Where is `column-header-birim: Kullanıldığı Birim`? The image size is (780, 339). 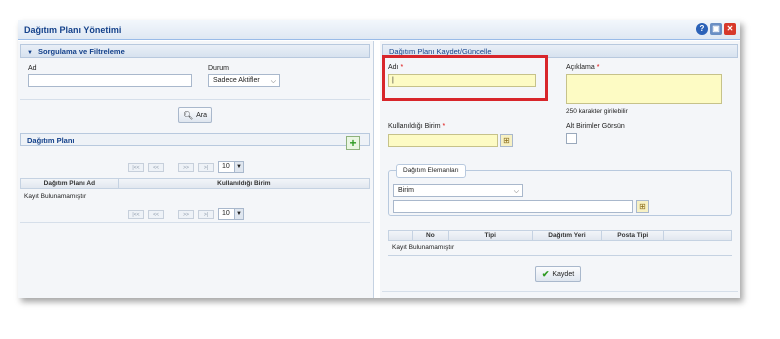 column-header-birim: Kullanıldığı Birim is located at coordinates (244, 183).